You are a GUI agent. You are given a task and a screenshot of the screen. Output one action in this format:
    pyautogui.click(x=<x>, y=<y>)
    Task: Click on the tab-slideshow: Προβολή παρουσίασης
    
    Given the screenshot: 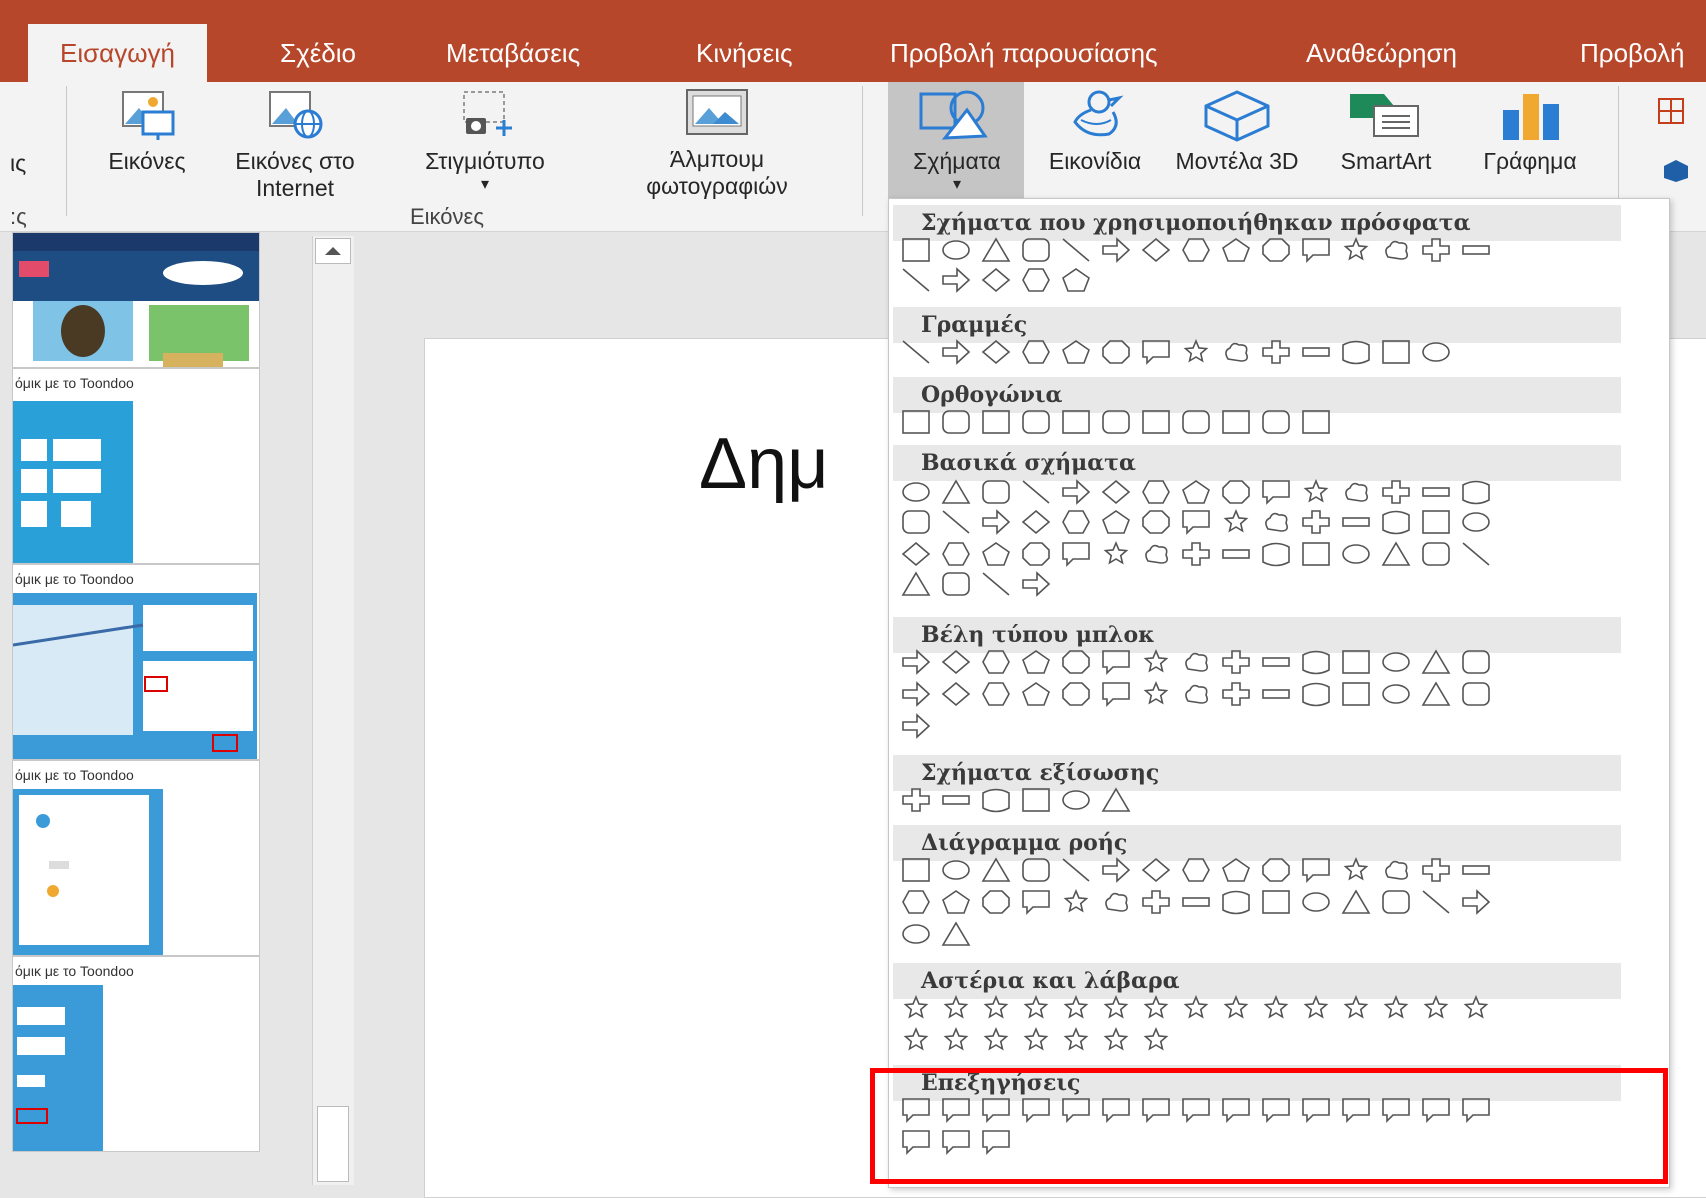 What is the action you would take?
    pyautogui.click(x=1024, y=53)
    